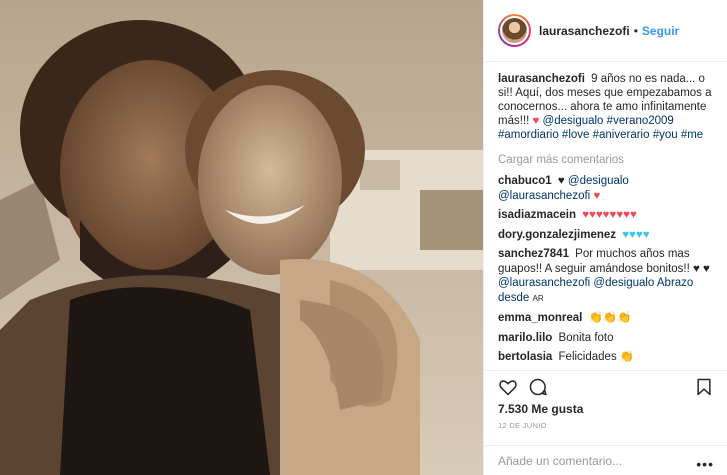 The image size is (727, 475). Describe the element at coordinates (584, 31) in the screenshot. I see `post-author-username: laurasanchezofi` at that location.